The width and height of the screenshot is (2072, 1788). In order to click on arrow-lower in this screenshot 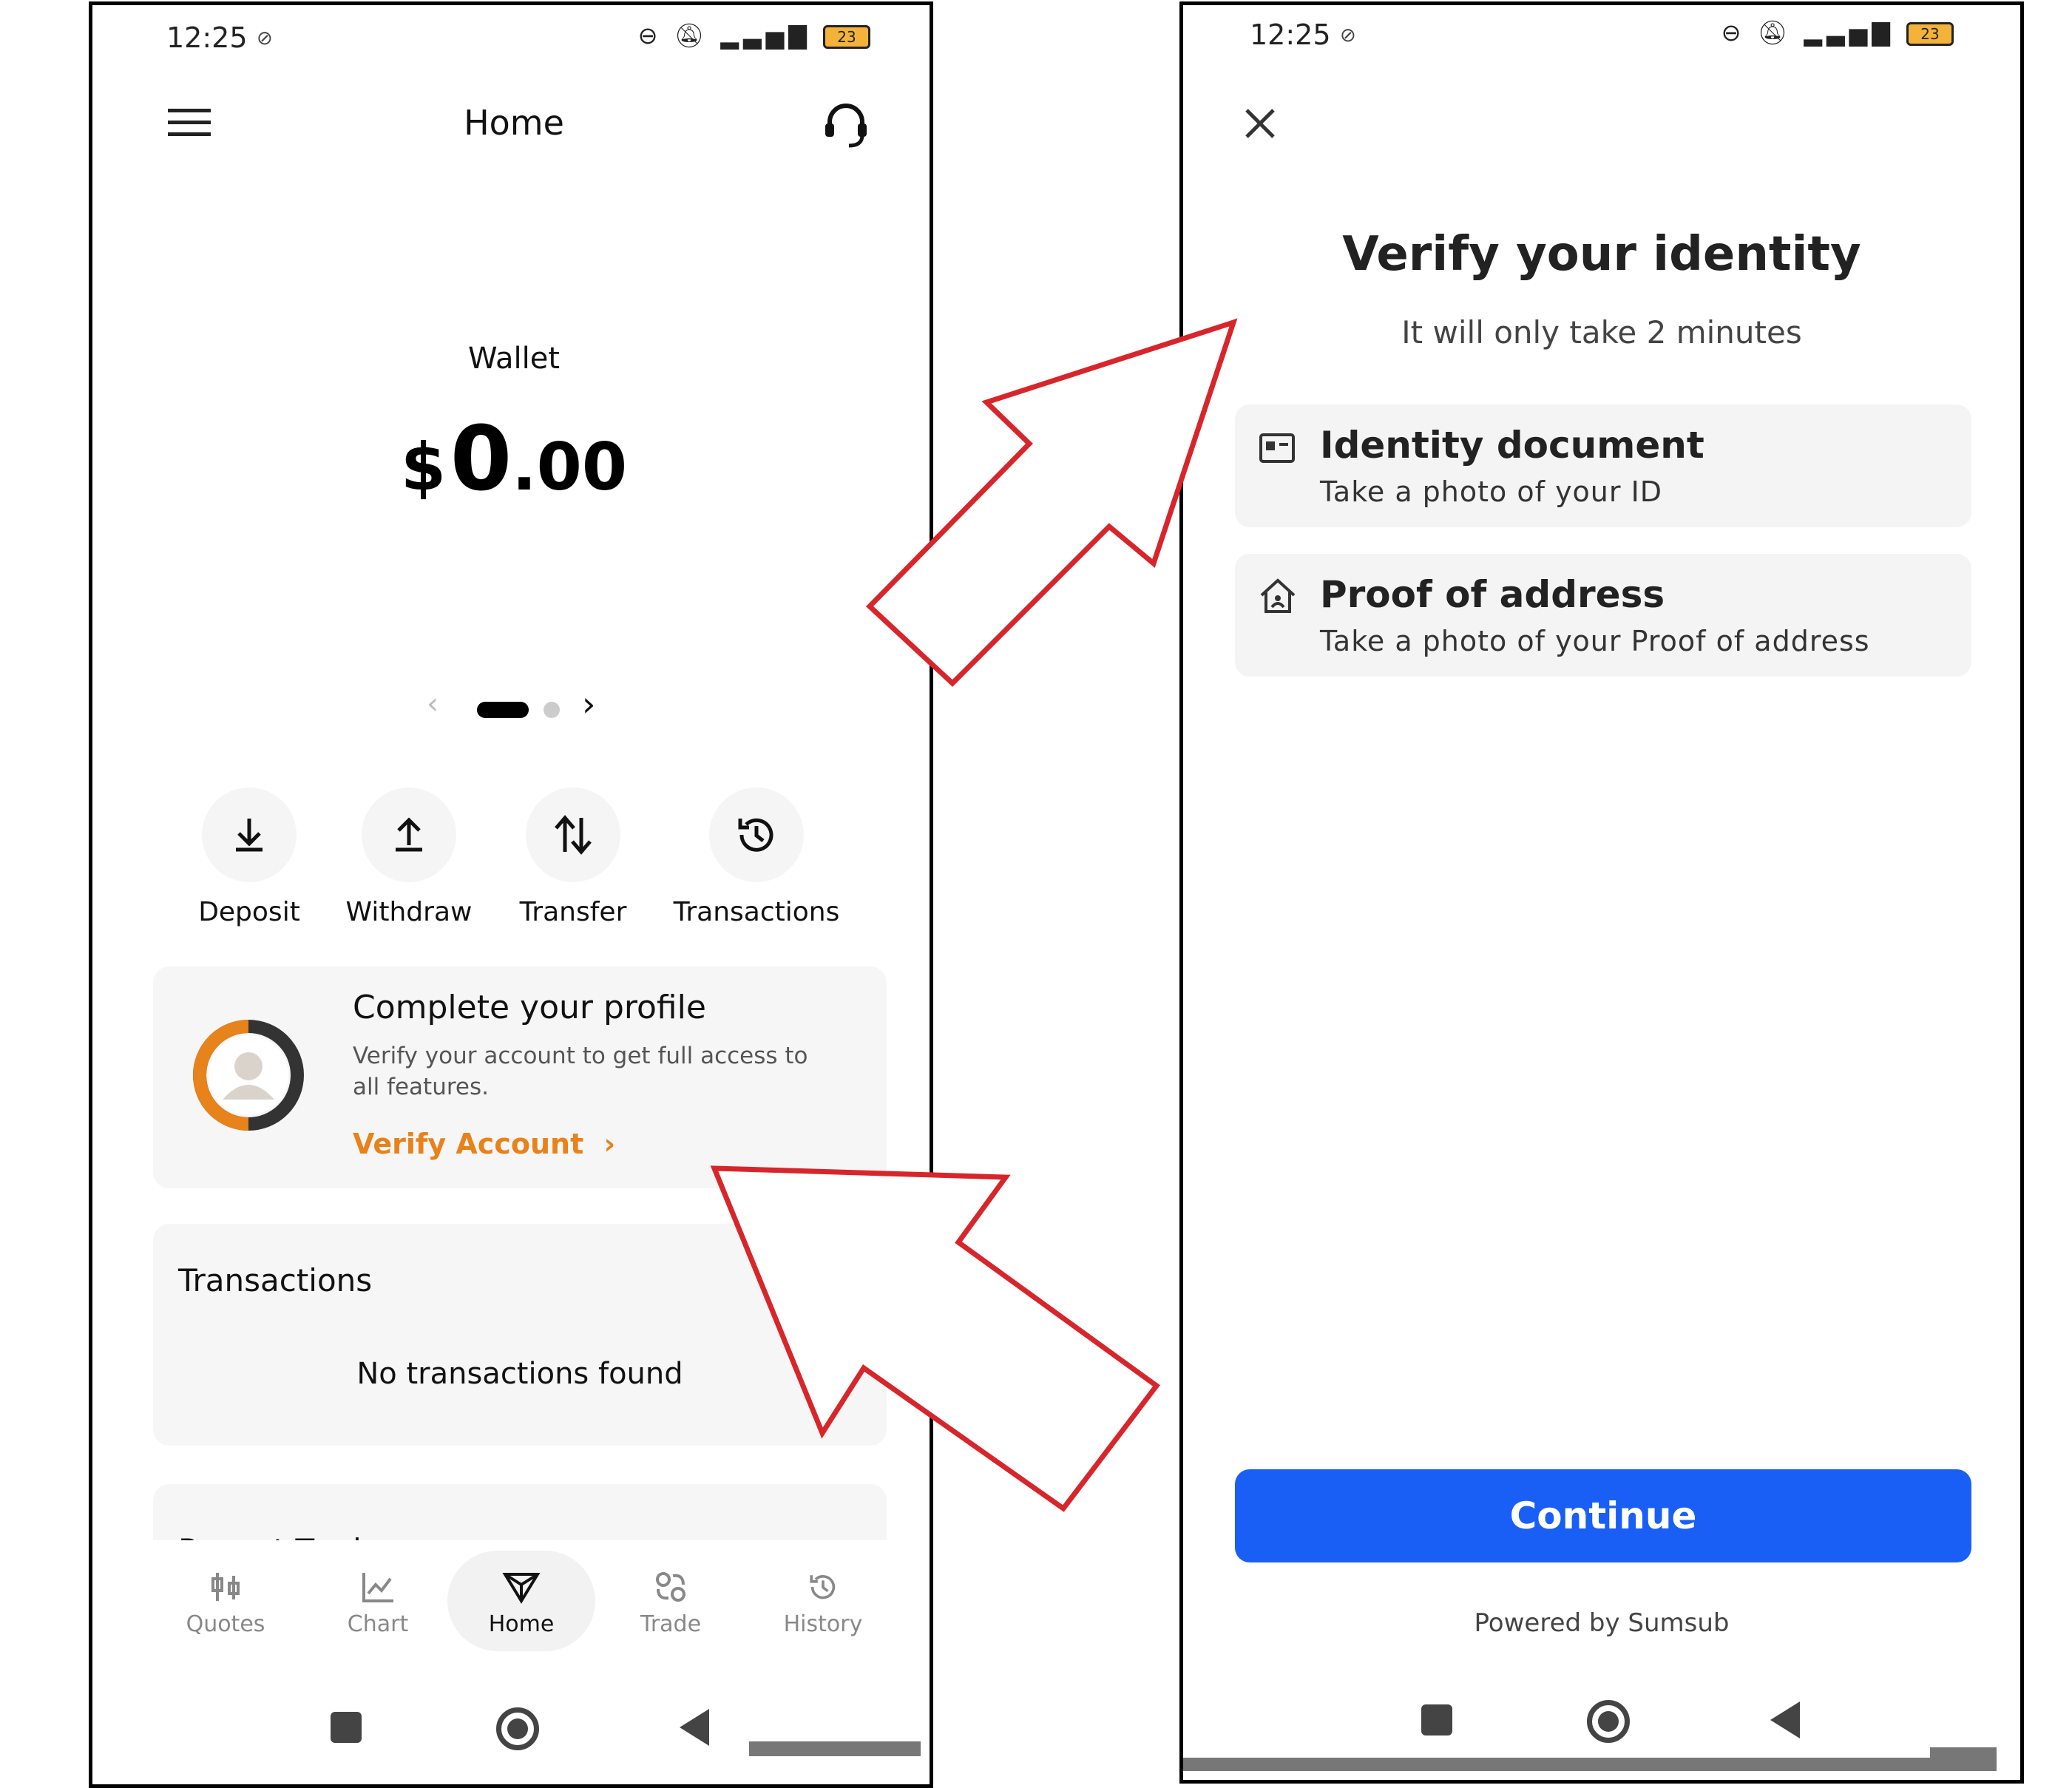, I will do `click(935, 1338)`.